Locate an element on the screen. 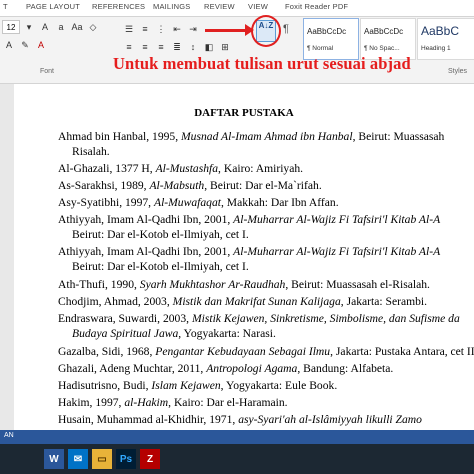 Image resolution: width=474 pixels, height=474 pixels. font-size-dropdown: 12 is located at coordinates (11, 27).